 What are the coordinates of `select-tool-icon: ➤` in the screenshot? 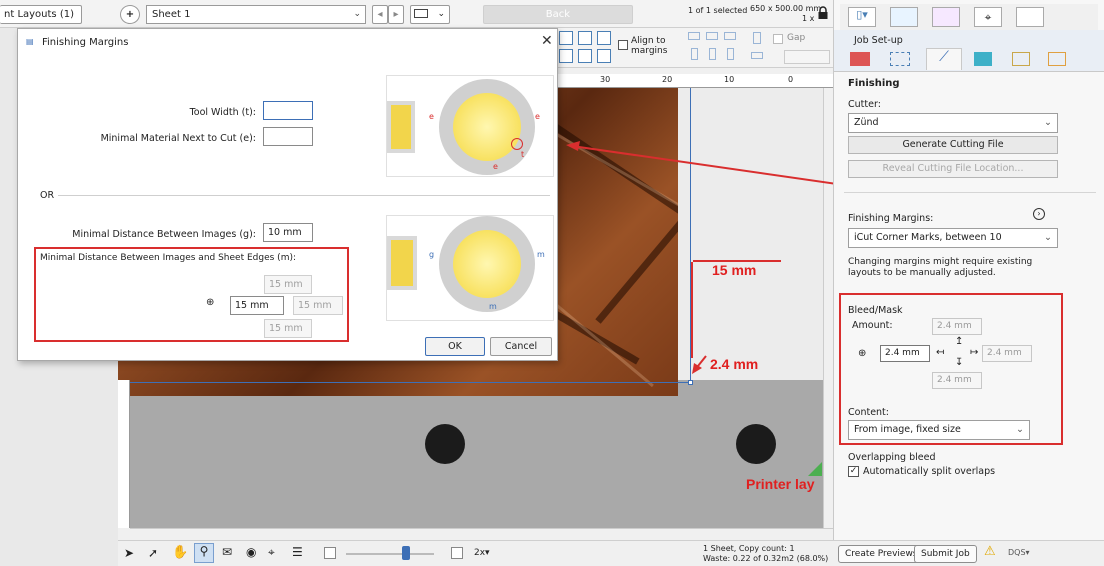 It's located at (129, 553).